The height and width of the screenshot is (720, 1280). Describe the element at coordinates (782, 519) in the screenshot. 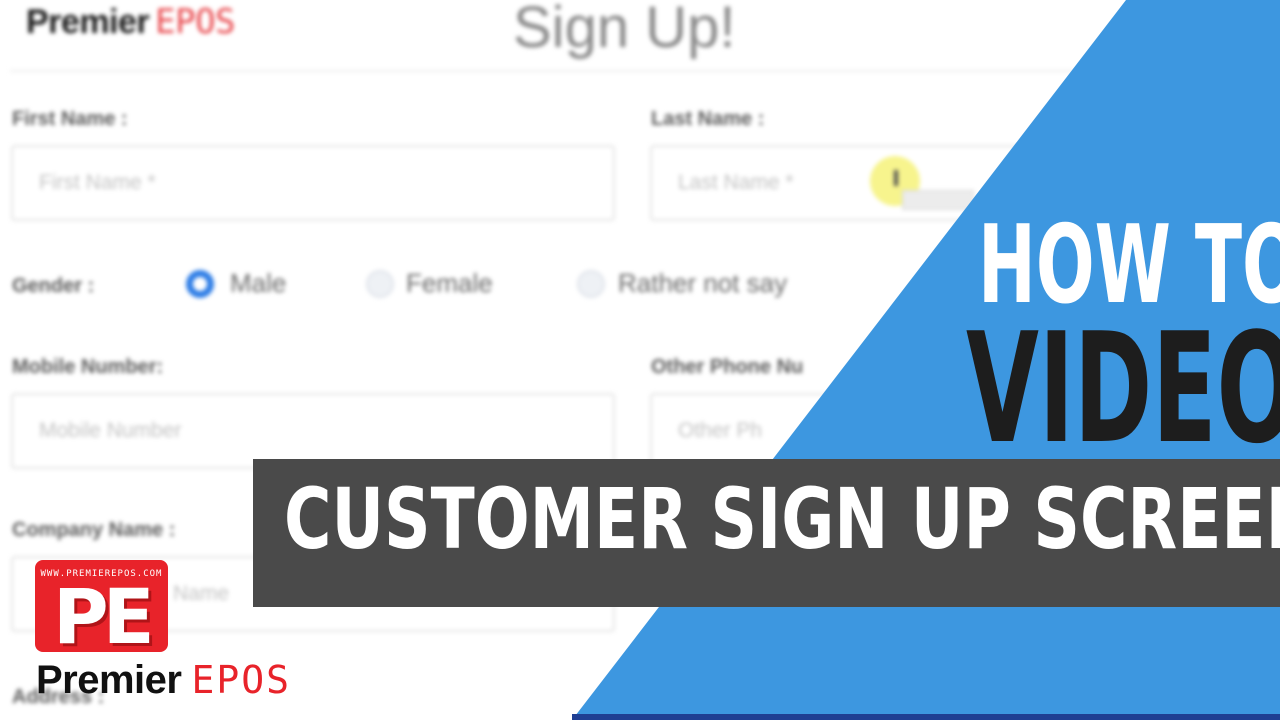

I see `caption-text: CUSTOMER SIGN UP SCREEN` at that location.